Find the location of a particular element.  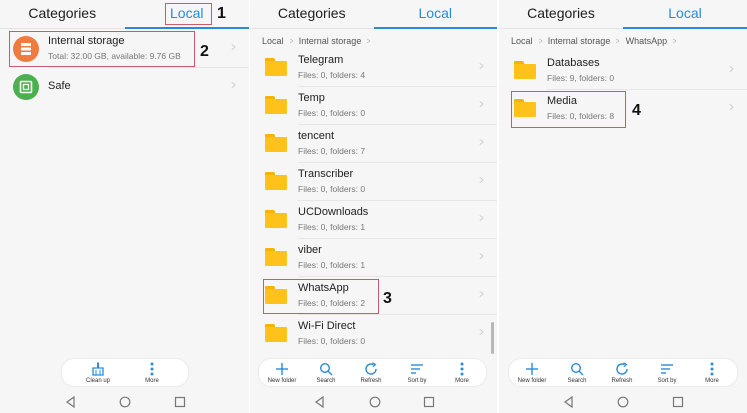

folder-row: Transcriber Files: 0, folders: 0 > is located at coordinates (373, 182).